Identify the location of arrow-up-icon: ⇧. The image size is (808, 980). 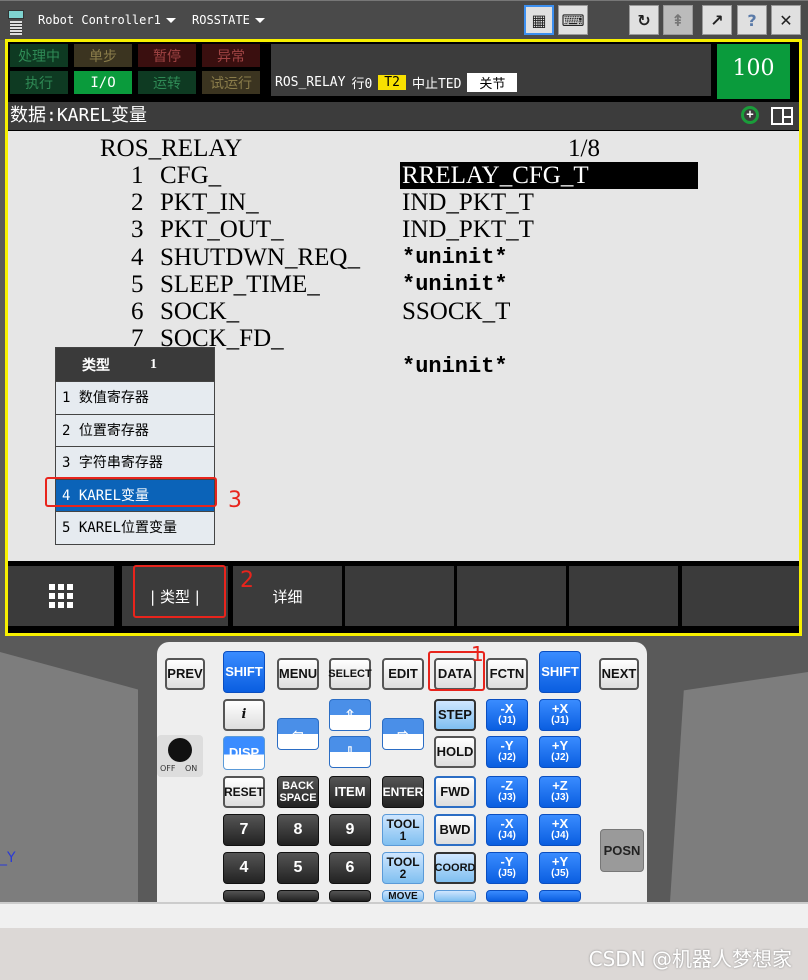
(350, 714).